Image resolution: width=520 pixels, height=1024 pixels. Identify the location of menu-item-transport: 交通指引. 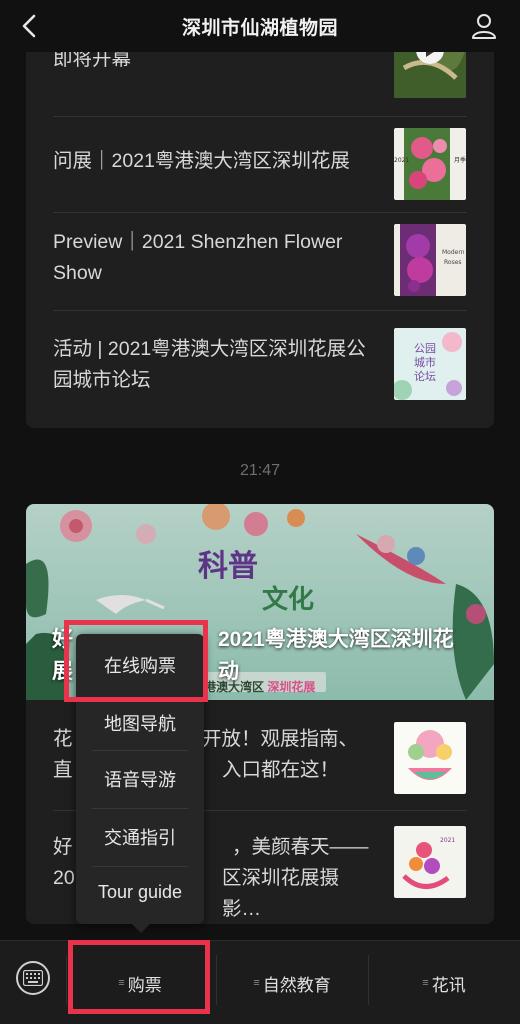
(140, 837).